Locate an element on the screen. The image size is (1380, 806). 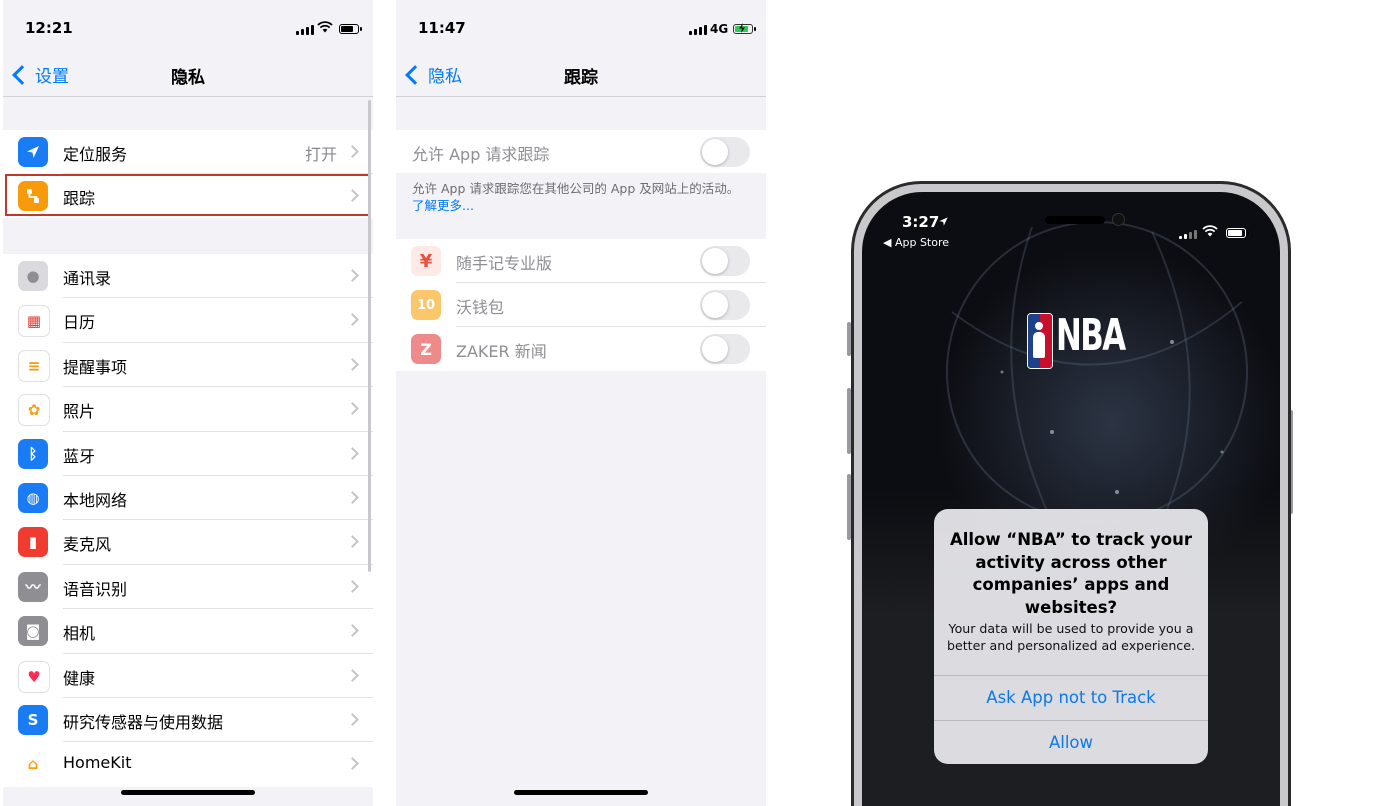
bluetooth-icon: ᛒ is located at coordinates (33, 453).